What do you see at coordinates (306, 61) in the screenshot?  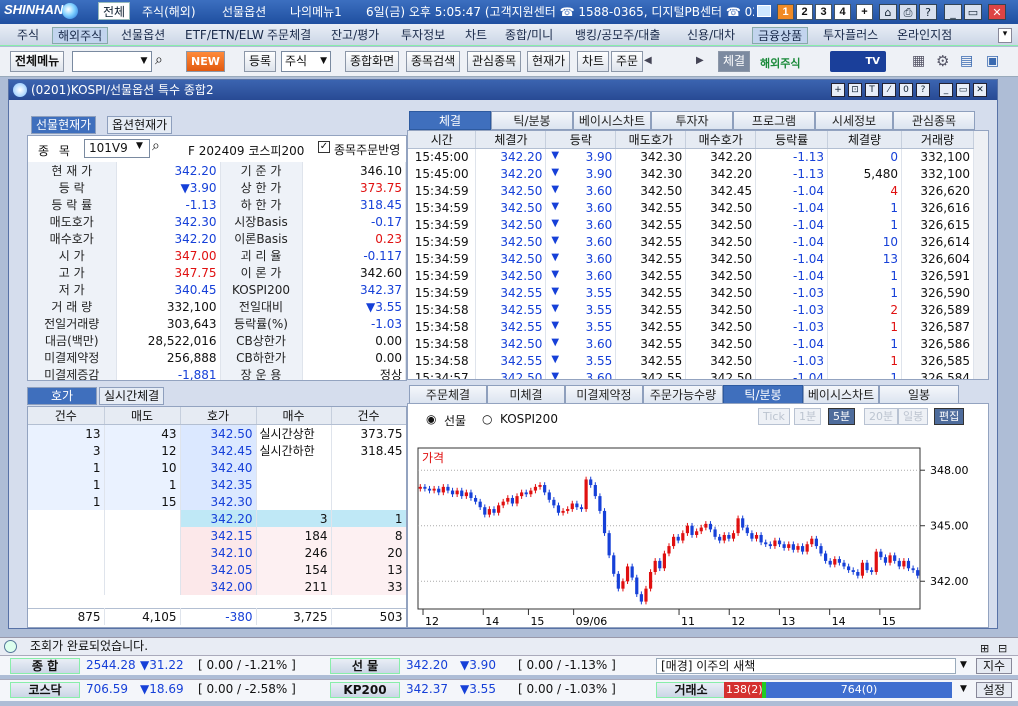 I see `market-select: 주식 ▼` at bounding box center [306, 61].